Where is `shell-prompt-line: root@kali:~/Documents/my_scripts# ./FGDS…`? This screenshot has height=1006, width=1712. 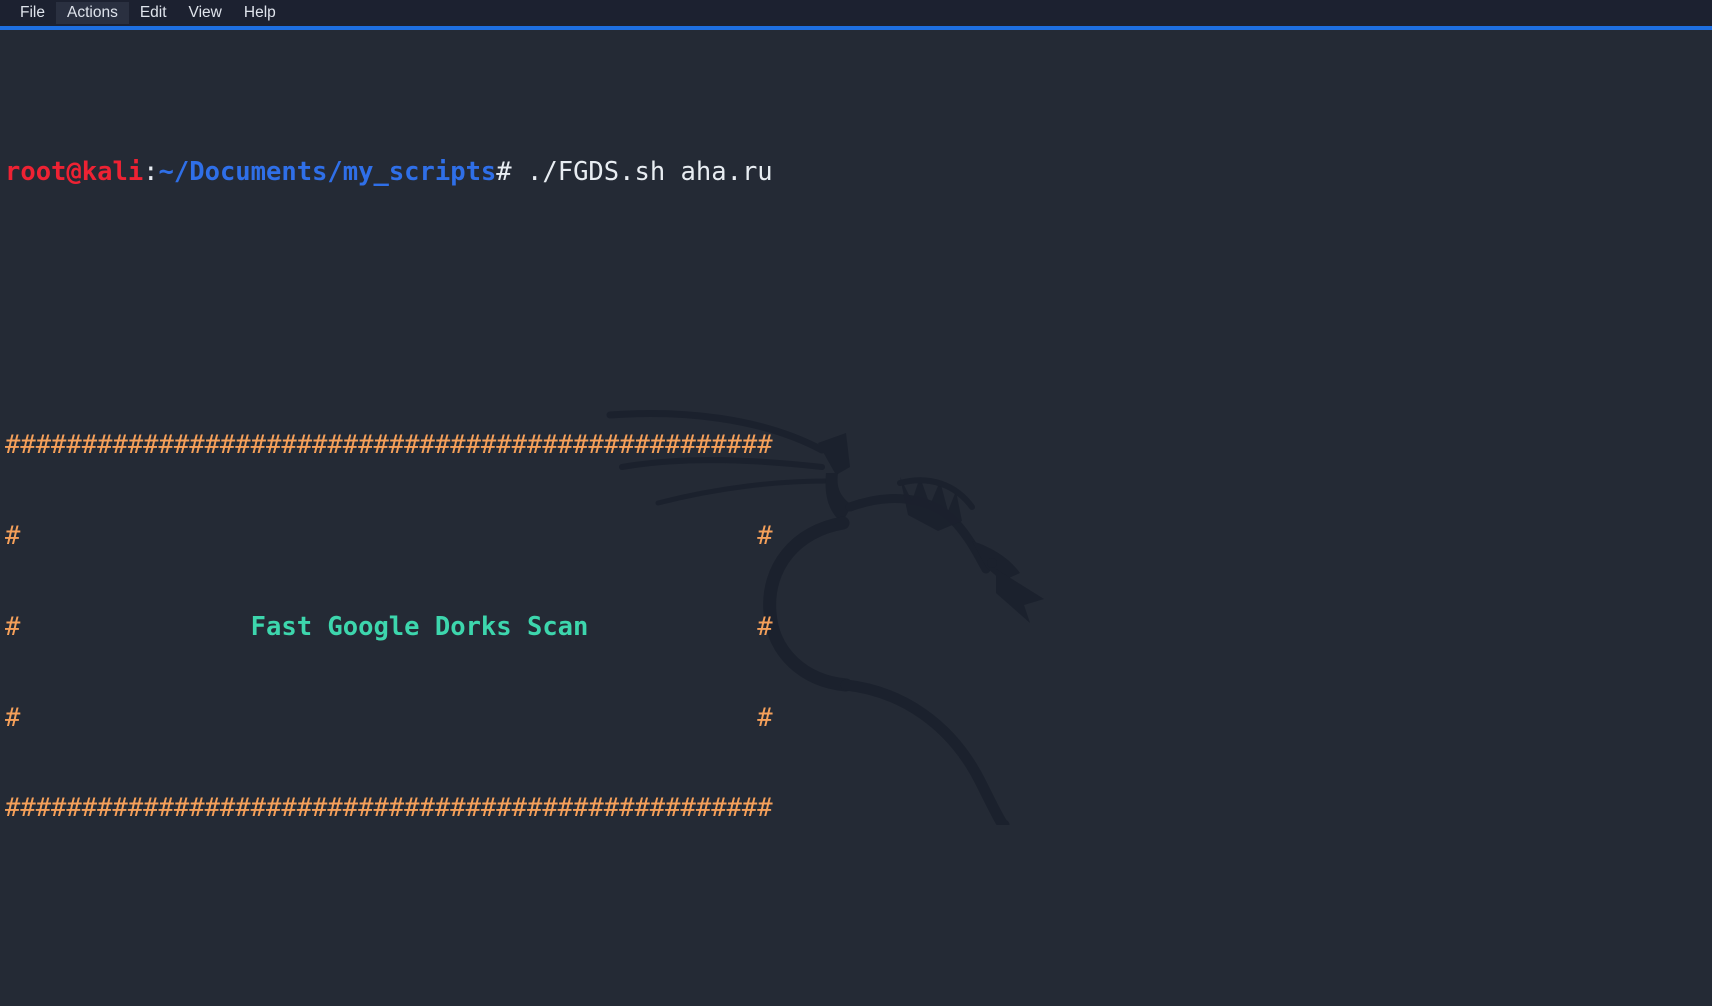
shell-prompt-line: root@kali:~/Documents/my_scripts# ./FGDS… is located at coordinates (496, 172).